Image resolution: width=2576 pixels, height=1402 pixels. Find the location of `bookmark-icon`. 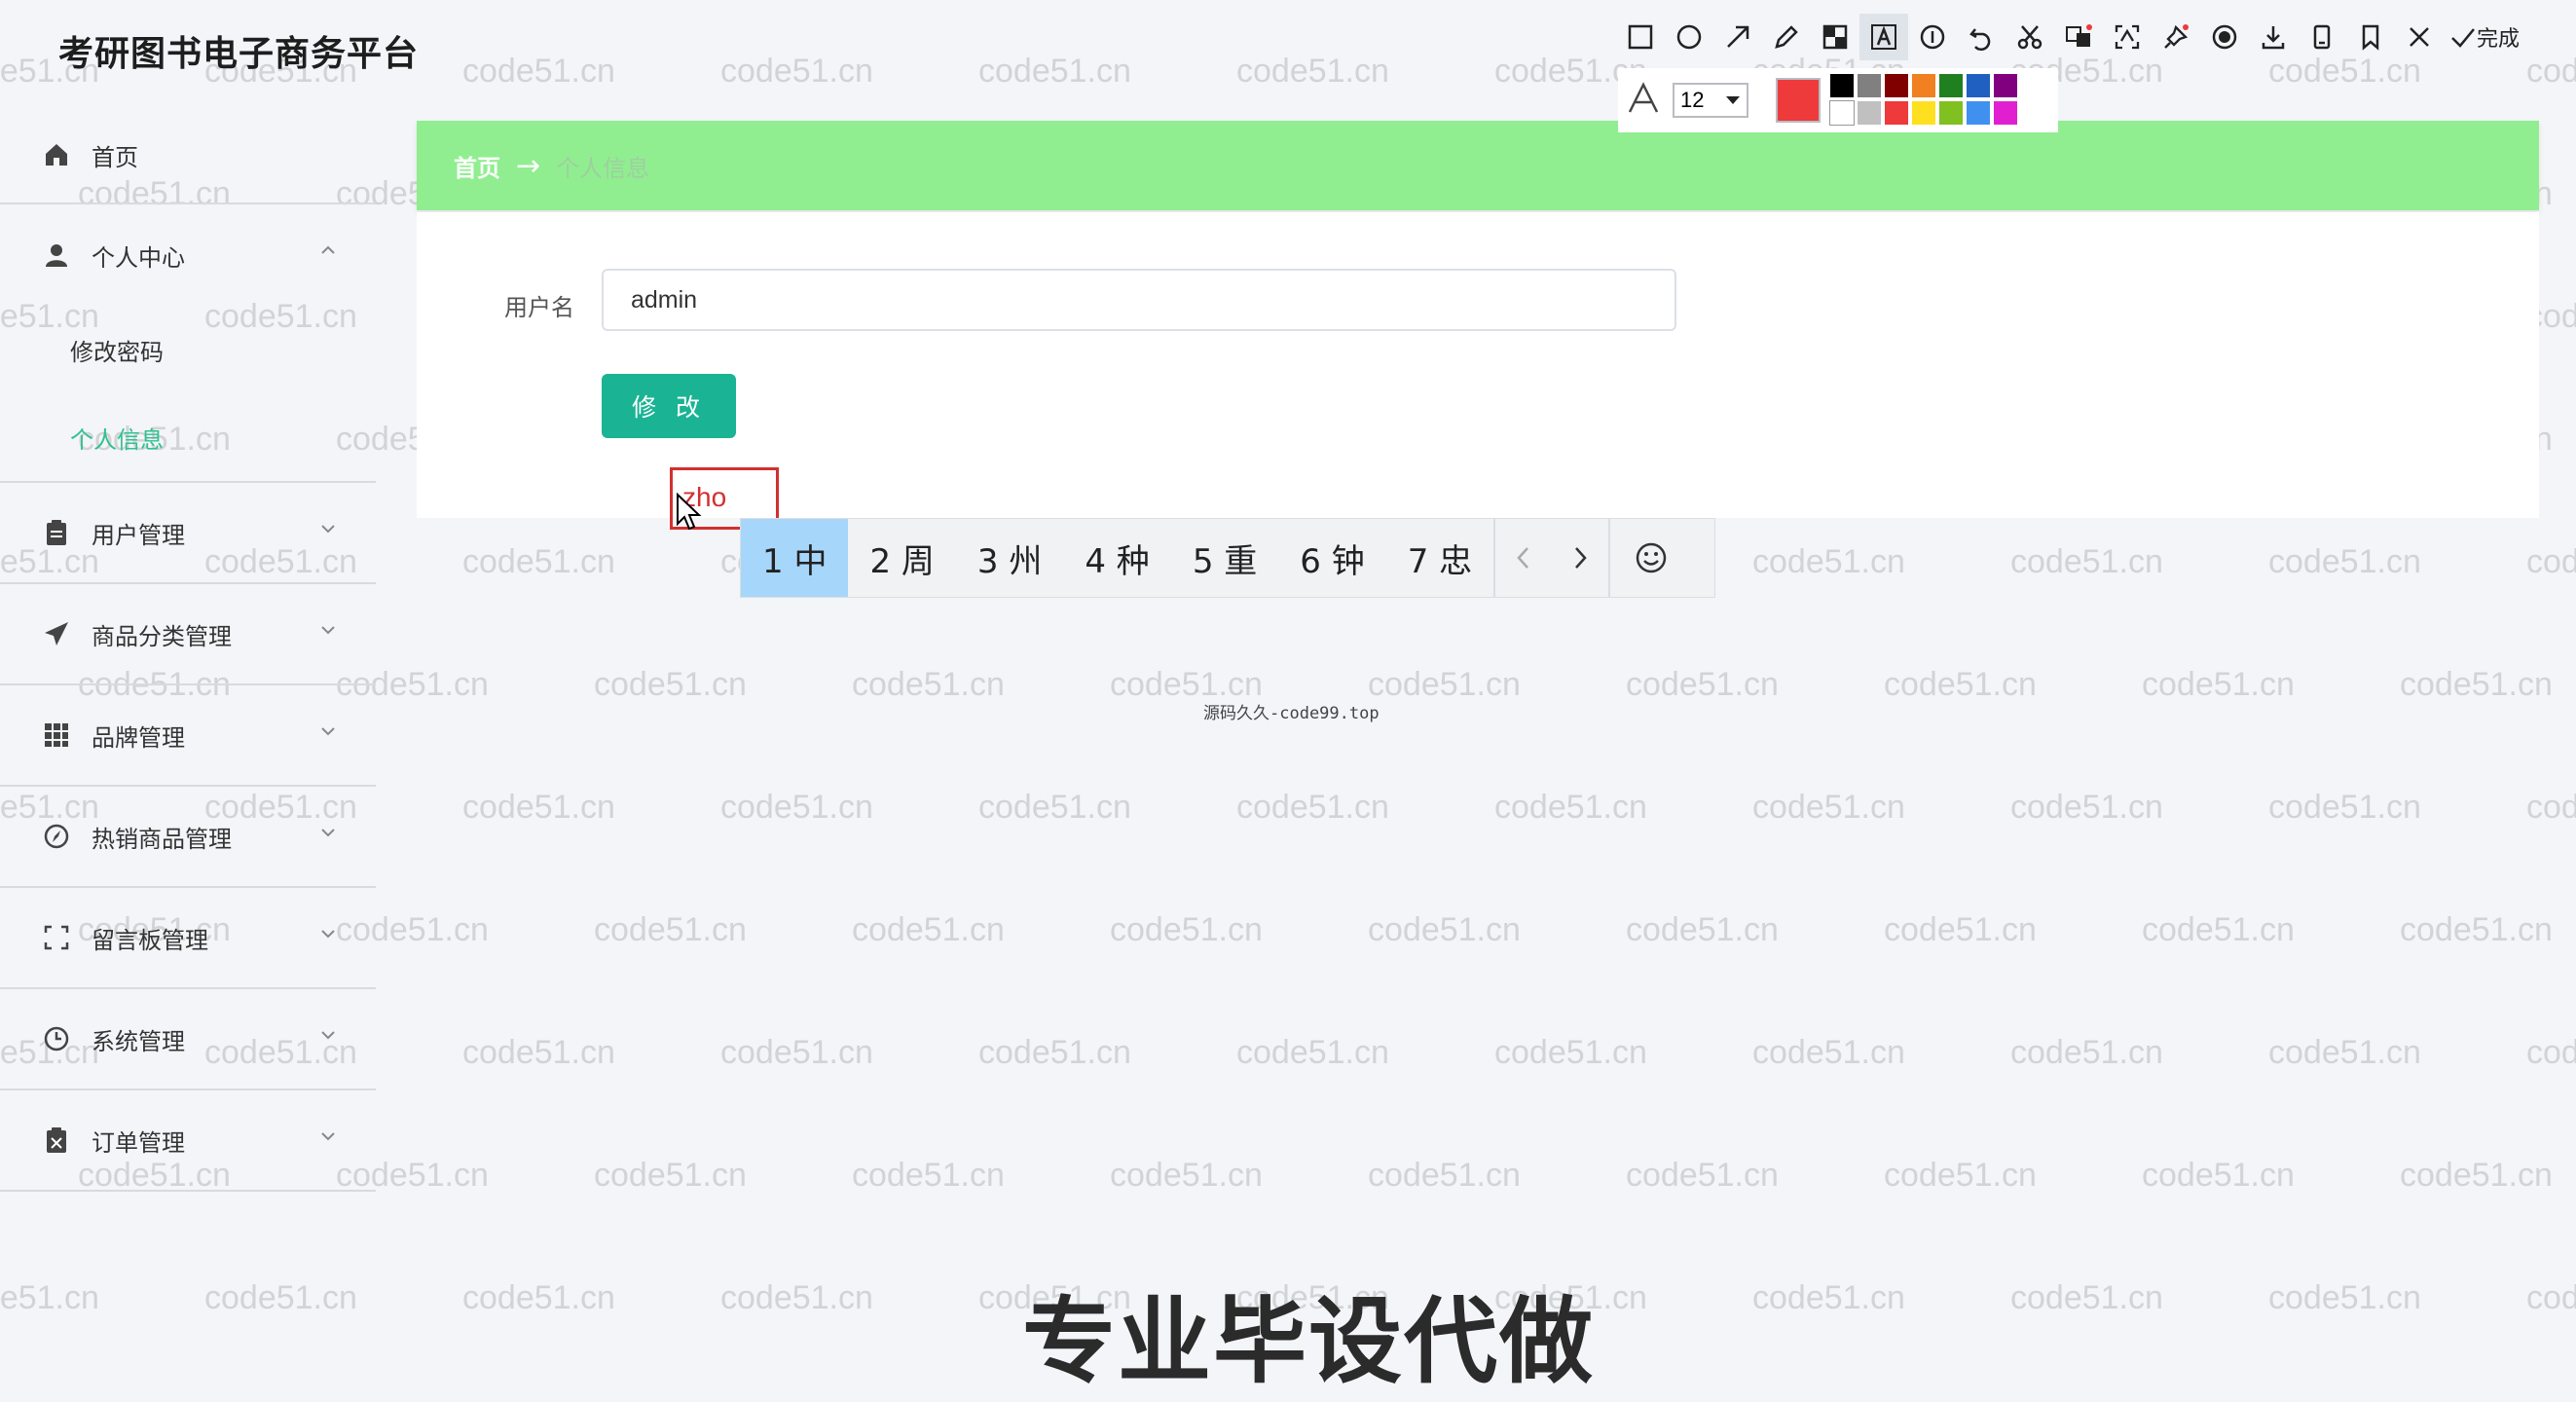

bookmark-icon is located at coordinates (2370, 37).